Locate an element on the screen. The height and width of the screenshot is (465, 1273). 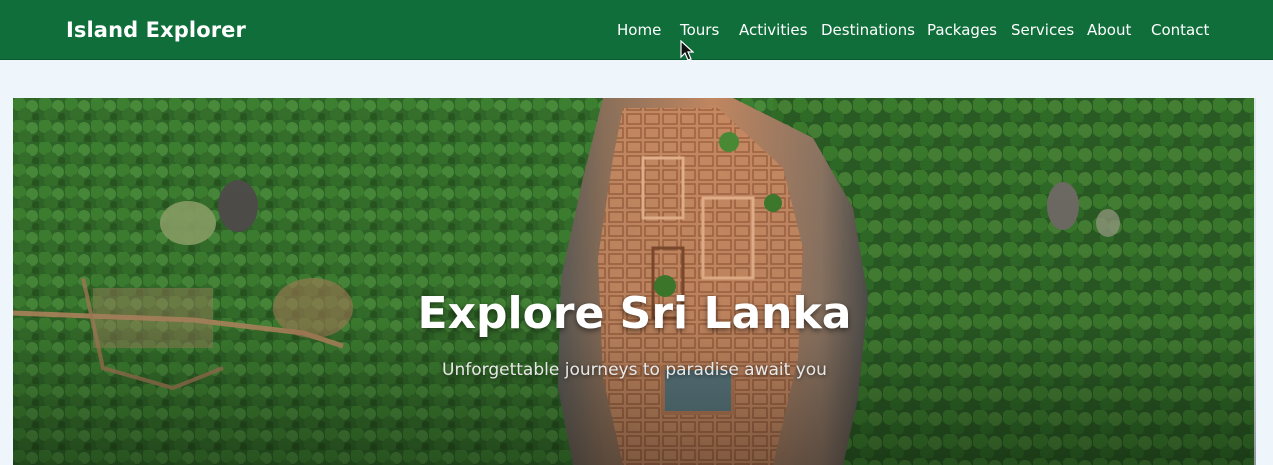
nav-link-activities: Activities is located at coordinates (773, 30).